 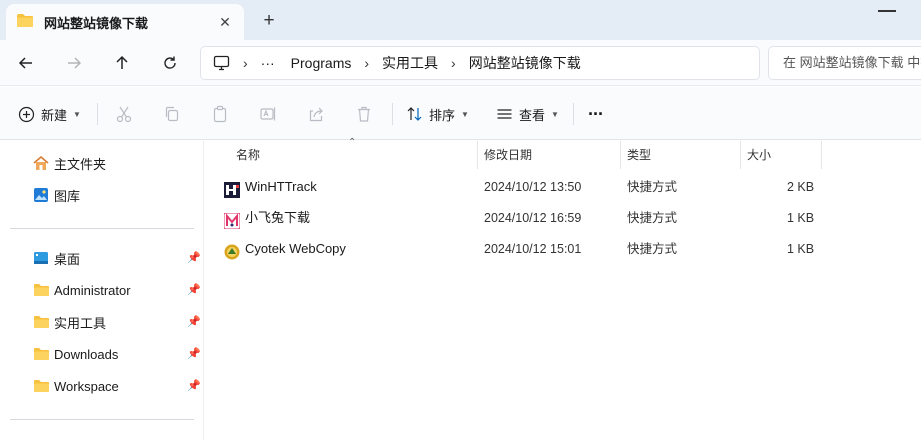 I want to click on tab-current-folder: 网站整站镜像下载 ✕, so click(x=125, y=22).